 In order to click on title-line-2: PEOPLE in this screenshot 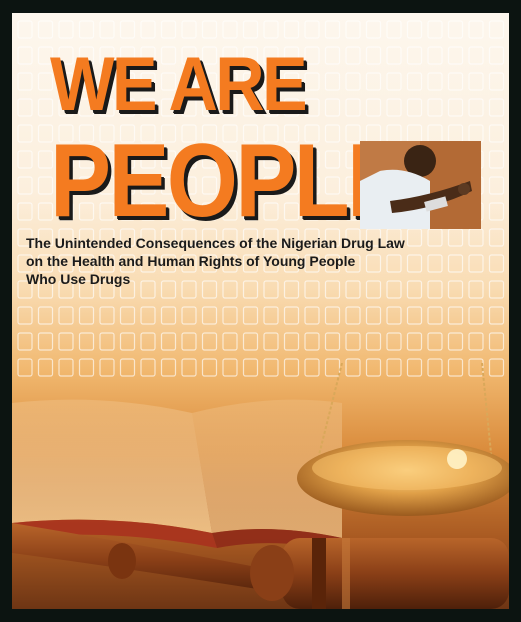, I will do `click(229, 181)`.